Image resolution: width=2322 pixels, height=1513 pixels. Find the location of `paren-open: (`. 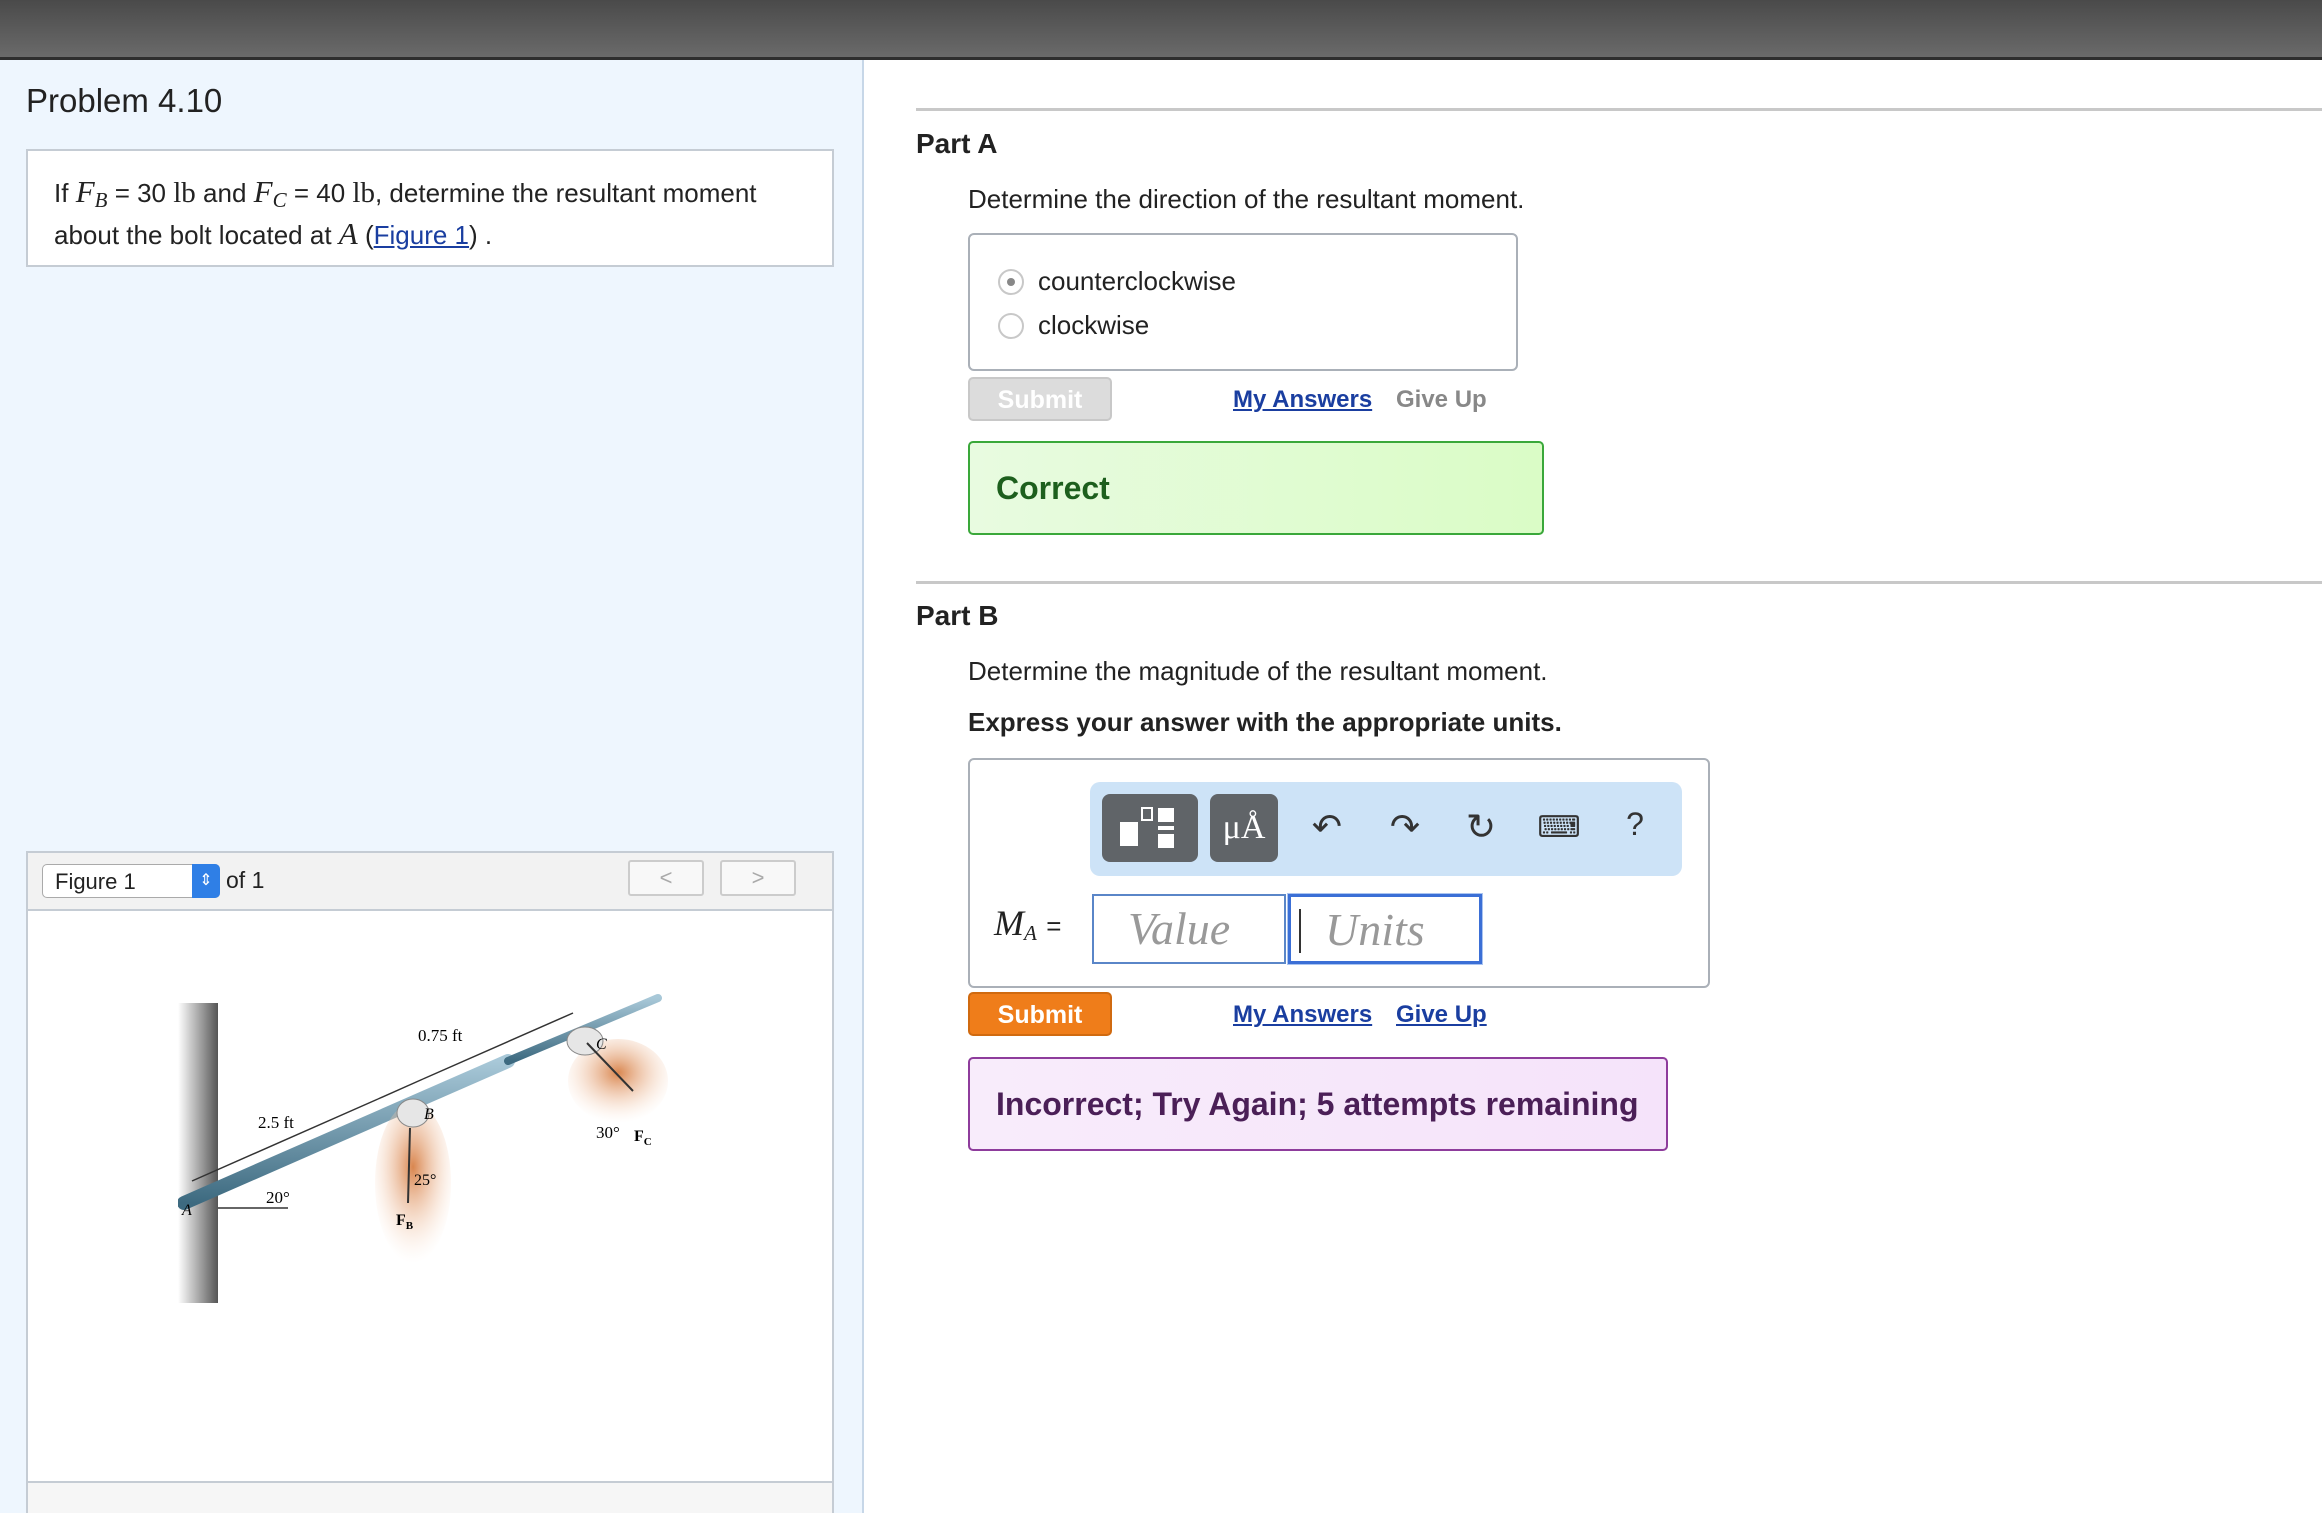

paren-open: ( is located at coordinates (369, 235).